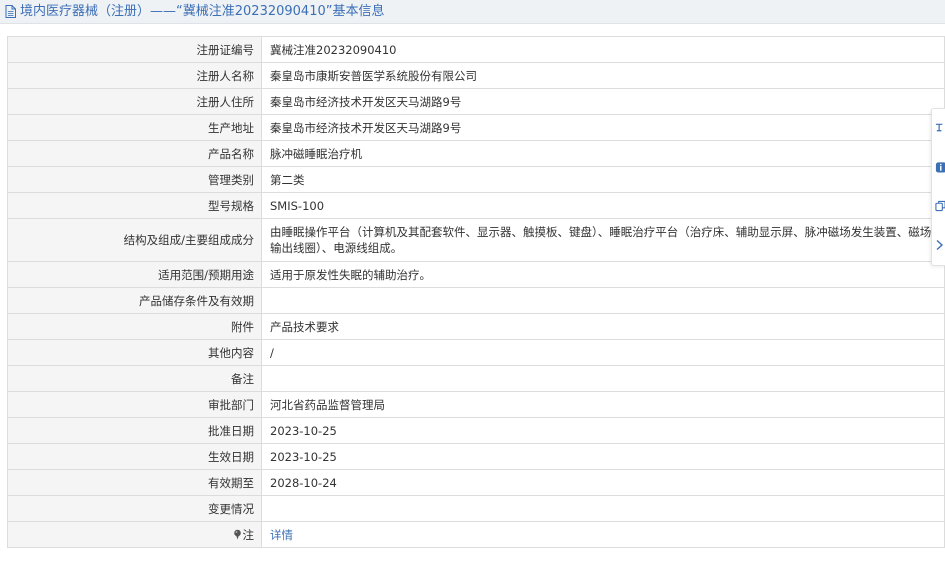  Describe the element at coordinates (603, 404) in the screenshot. I see `row-value: 河北省药品监督管理局` at that location.